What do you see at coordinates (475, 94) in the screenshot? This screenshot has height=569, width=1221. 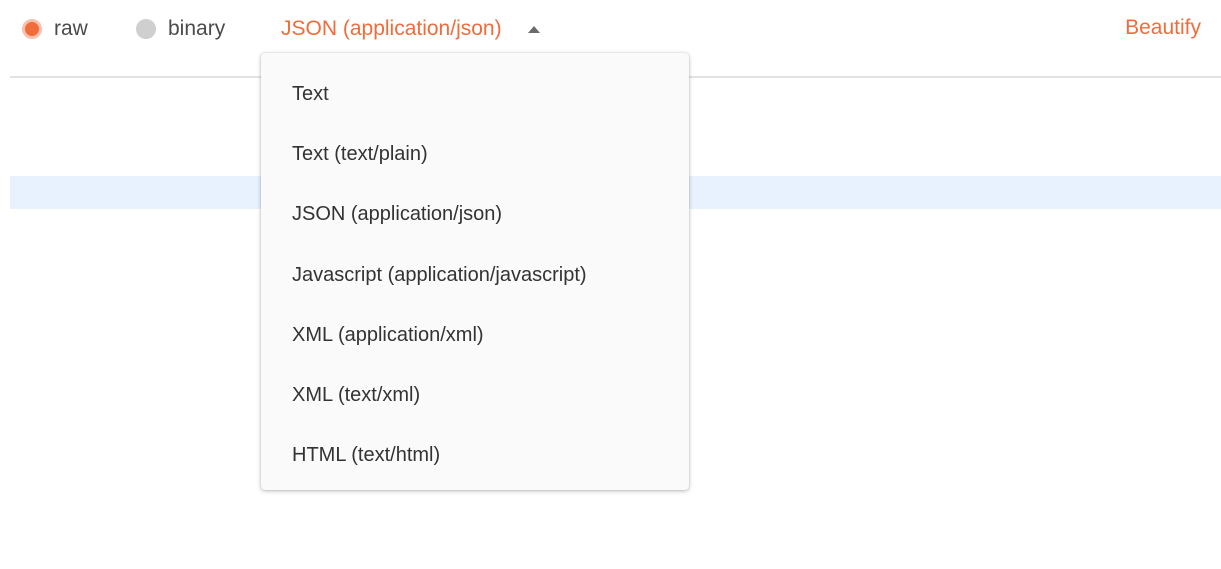 I see `dropdown-option-text: Text` at bounding box center [475, 94].